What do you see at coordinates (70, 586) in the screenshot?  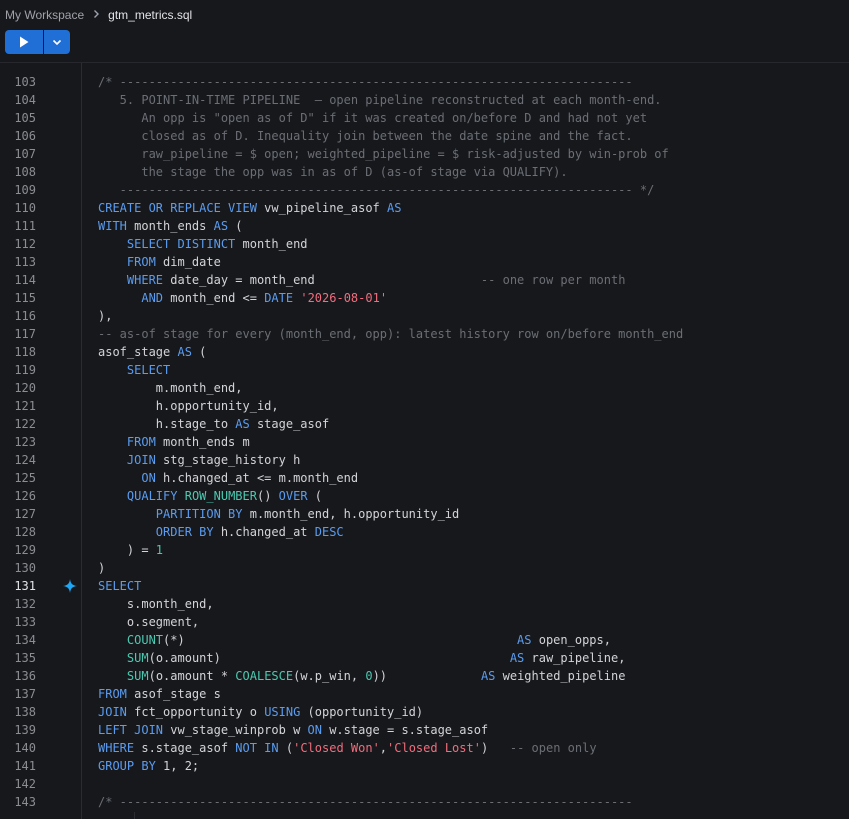 I see `sparkle-icon` at bounding box center [70, 586].